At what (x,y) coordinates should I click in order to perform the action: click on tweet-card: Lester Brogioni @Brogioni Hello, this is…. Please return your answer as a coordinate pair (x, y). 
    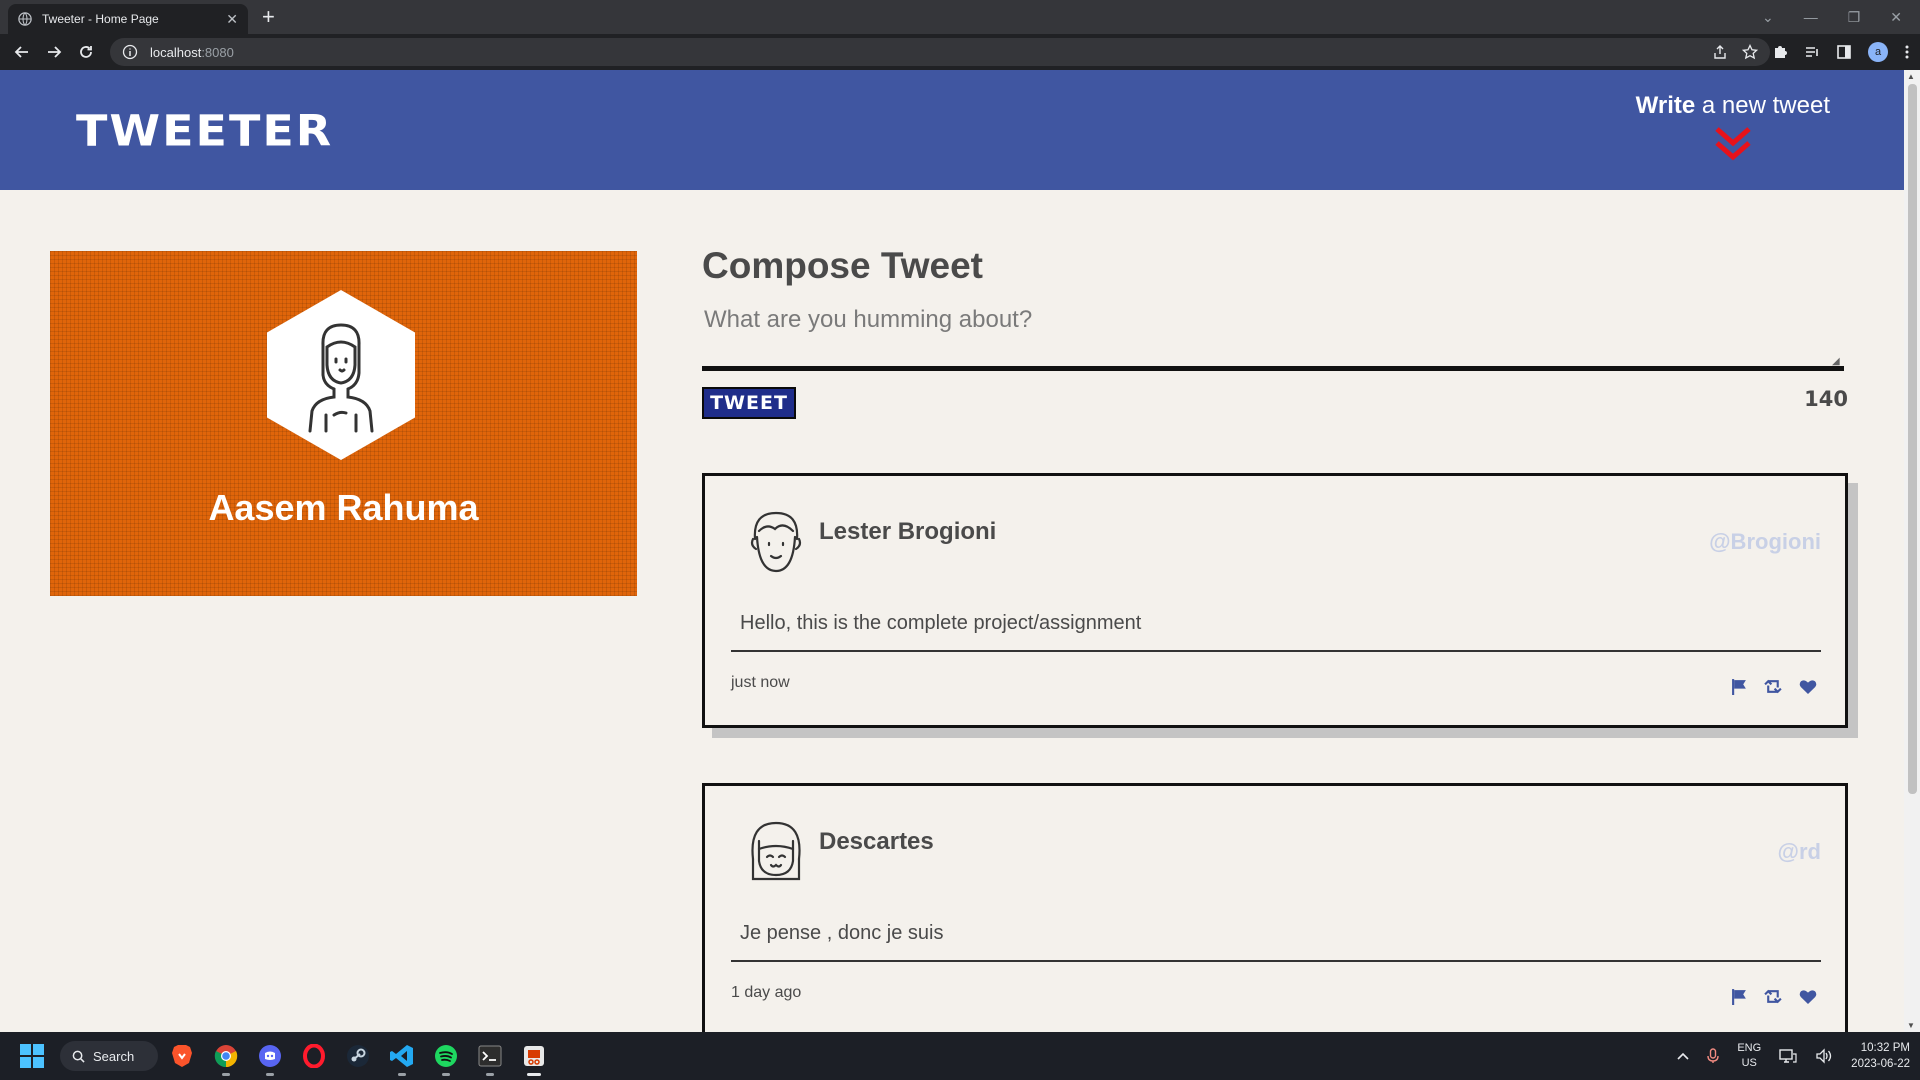
    Looking at the image, I should click on (1275, 600).